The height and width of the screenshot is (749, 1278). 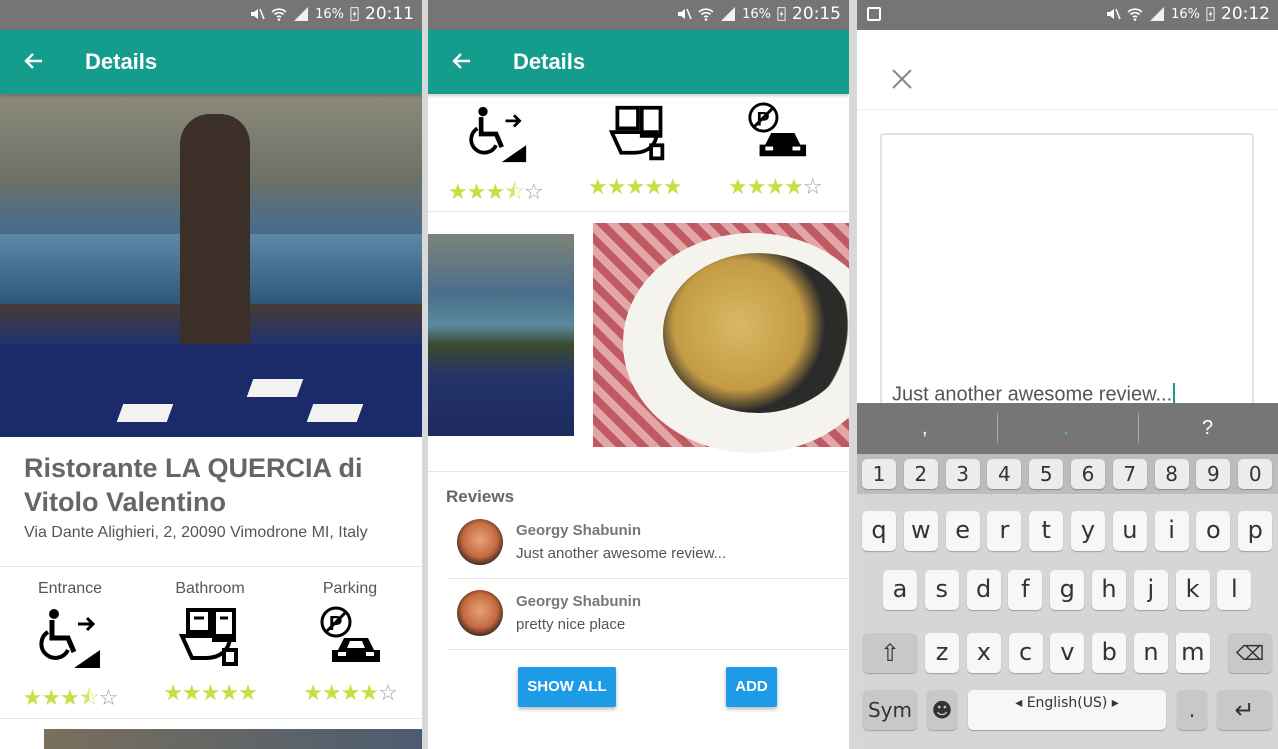 What do you see at coordinates (983, 653) in the screenshot?
I see `key-x: x` at bounding box center [983, 653].